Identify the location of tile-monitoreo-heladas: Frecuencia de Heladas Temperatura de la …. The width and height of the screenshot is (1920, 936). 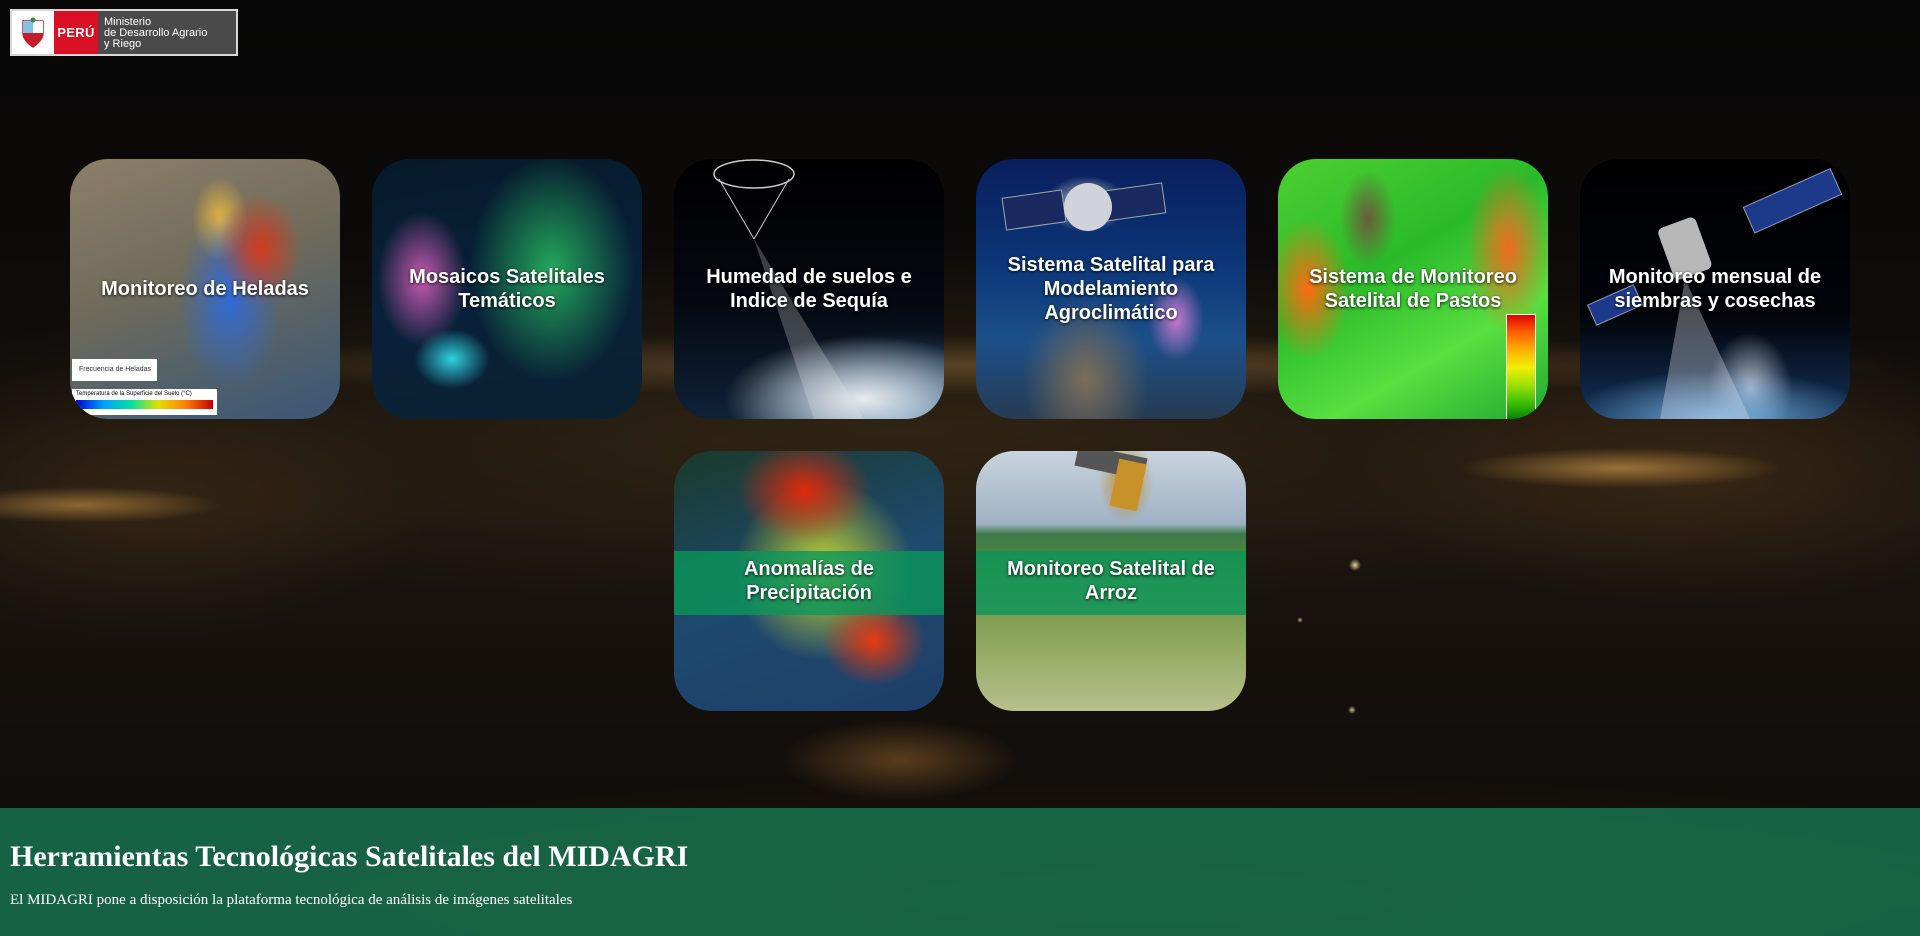
(205, 289).